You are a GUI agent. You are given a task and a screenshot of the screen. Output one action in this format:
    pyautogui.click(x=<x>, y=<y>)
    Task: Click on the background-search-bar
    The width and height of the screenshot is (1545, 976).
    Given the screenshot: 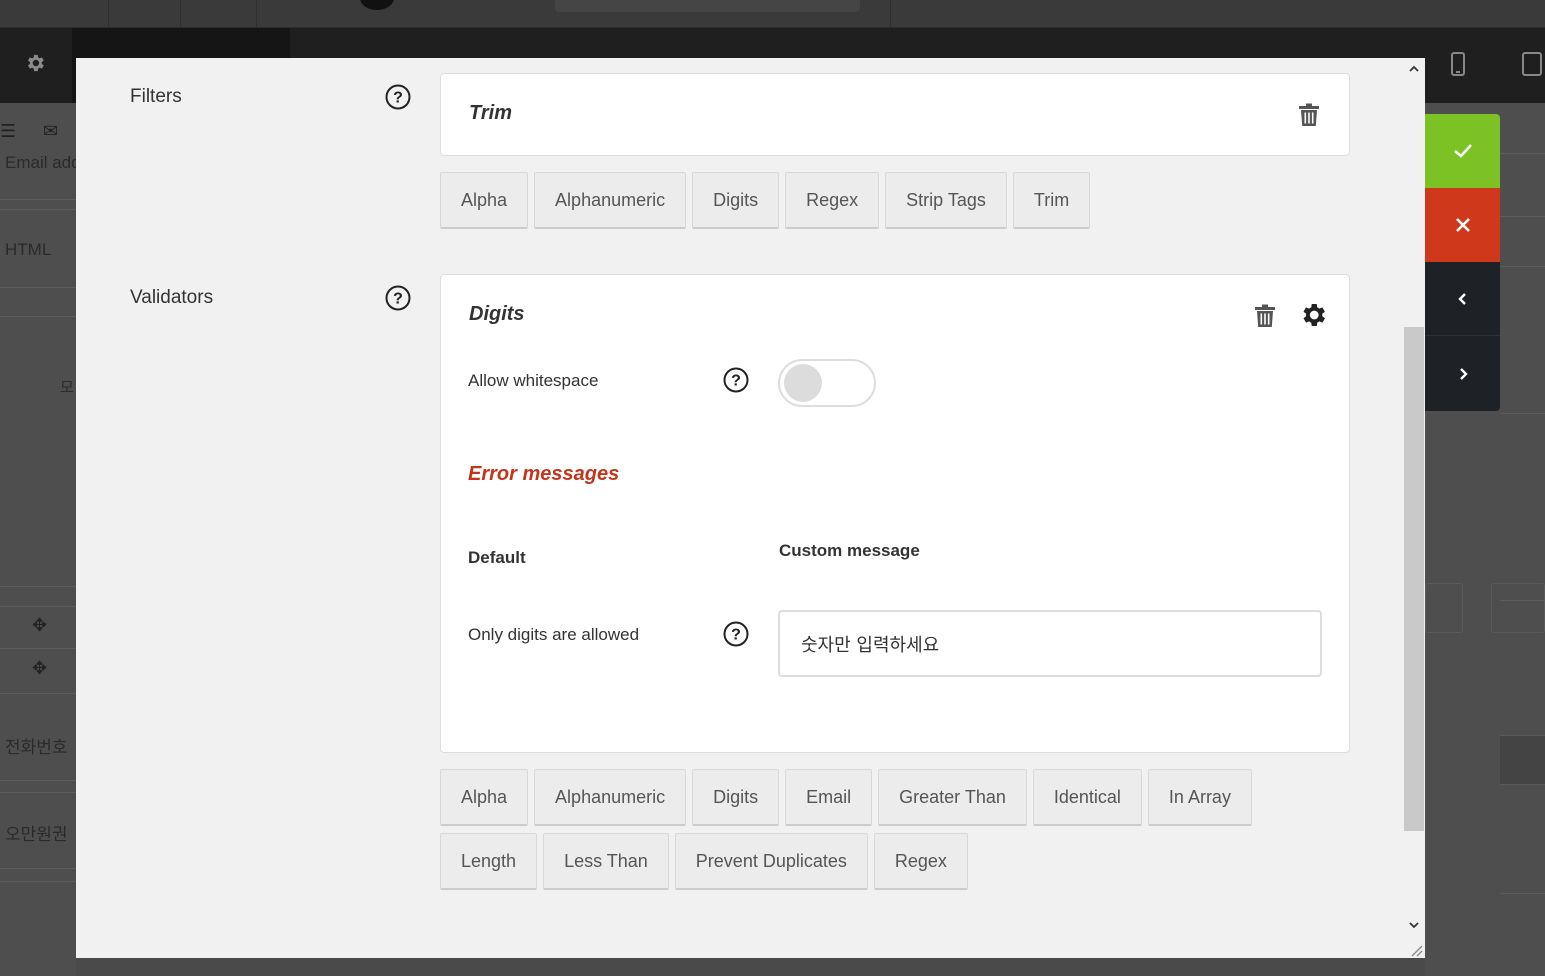 What is the action you would take?
    pyautogui.click(x=707, y=6)
    